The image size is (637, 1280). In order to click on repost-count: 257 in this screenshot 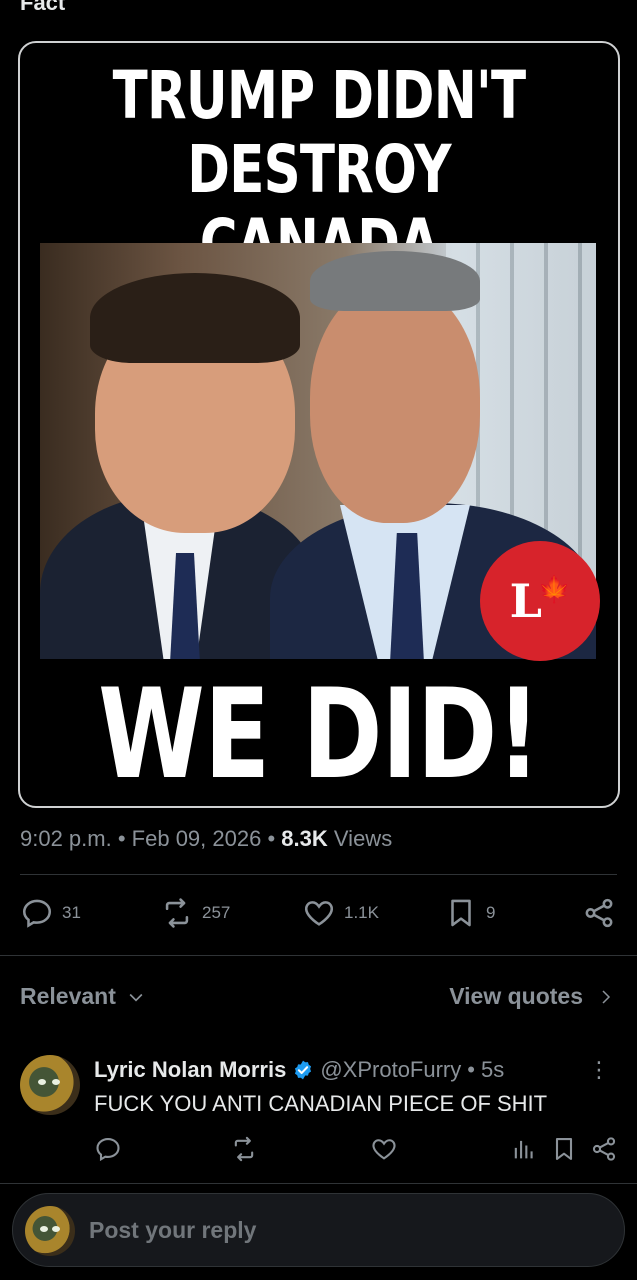, I will do `click(216, 912)`.